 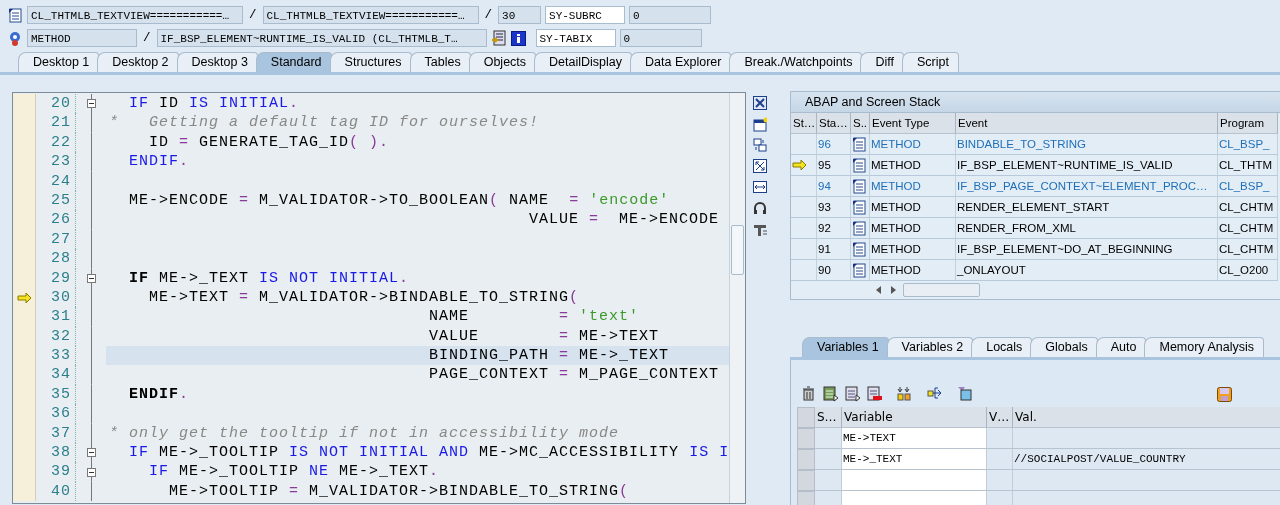 What do you see at coordinates (796, 62) in the screenshot?
I see `tab: Break./Watchpoints` at bounding box center [796, 62].